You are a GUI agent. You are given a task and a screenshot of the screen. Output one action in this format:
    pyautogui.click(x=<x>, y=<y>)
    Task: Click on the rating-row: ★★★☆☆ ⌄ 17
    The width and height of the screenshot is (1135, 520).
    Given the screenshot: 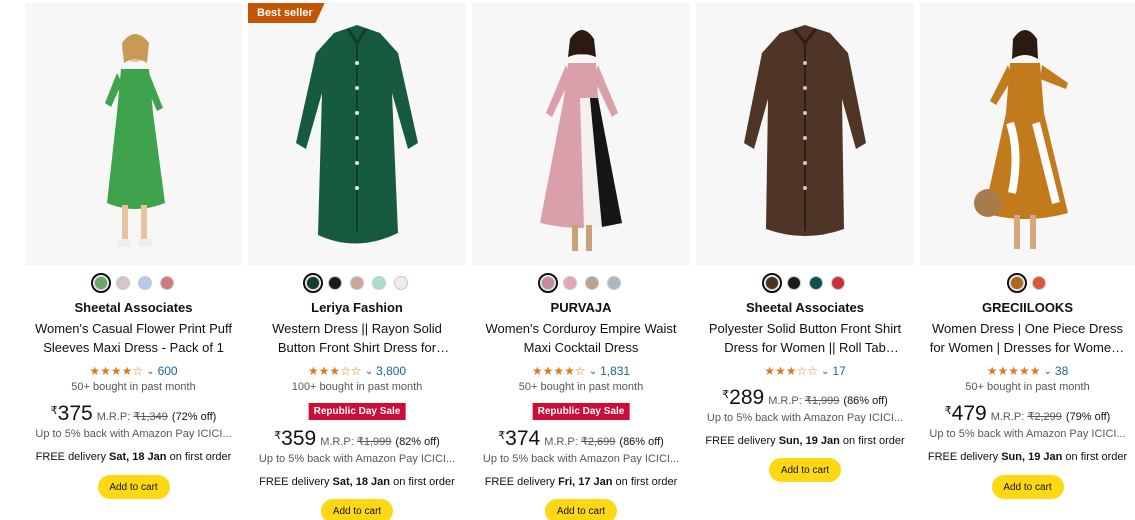 What is the action you would take?
    pyautogui.click(x=805, y=371)
    